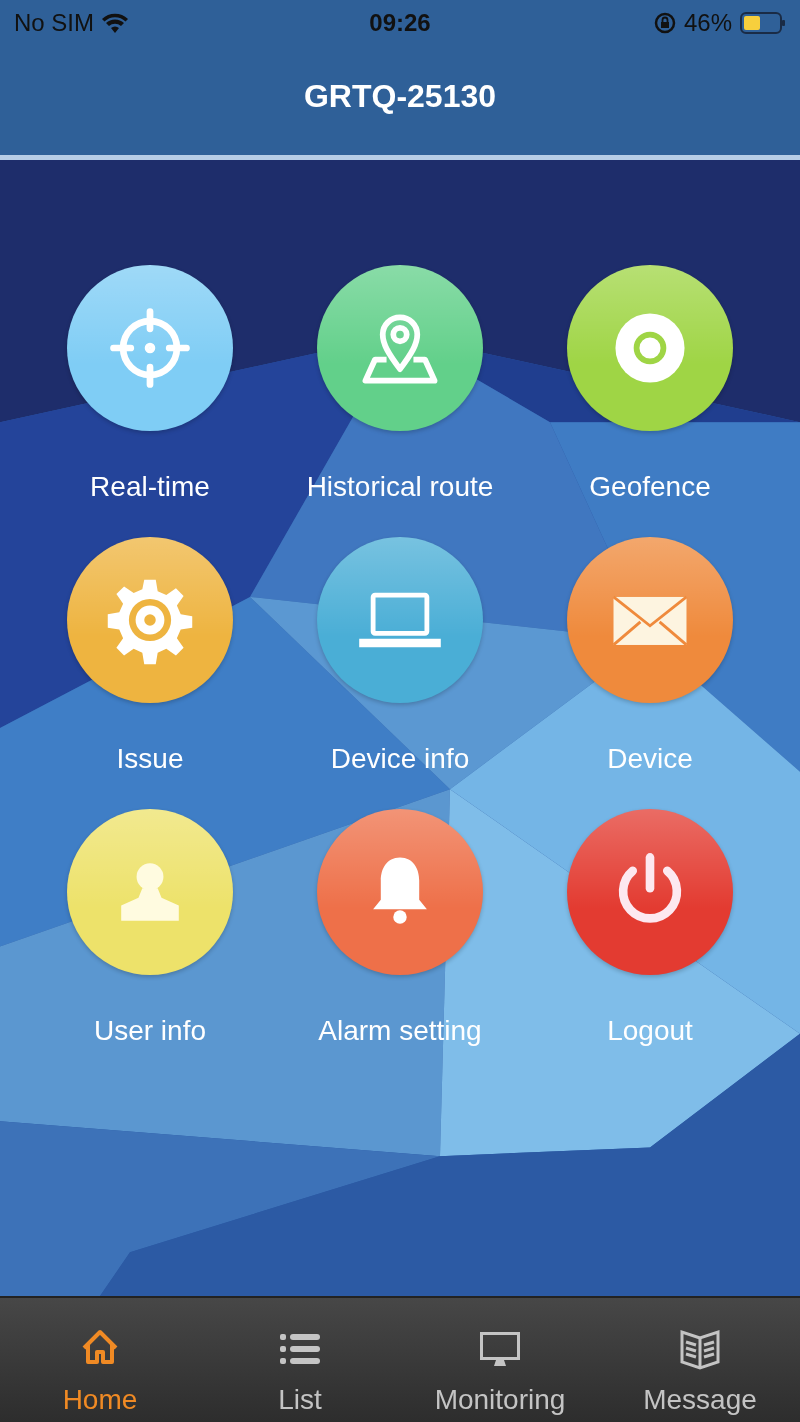 The image size is (800, 1422). What do you see at coordinates (400, 487) in the screenshot?
I see `tile-label: Historical route` at bounding box center [400, 487].